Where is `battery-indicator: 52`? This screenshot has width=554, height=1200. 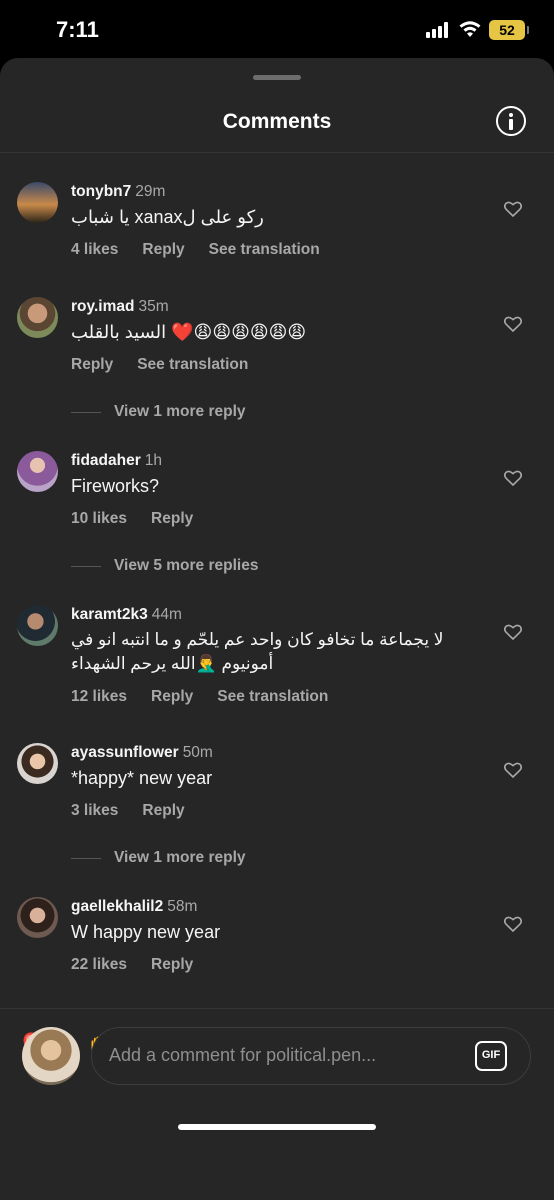 battery-indicator: 52 is located at coordinates (509, 30).